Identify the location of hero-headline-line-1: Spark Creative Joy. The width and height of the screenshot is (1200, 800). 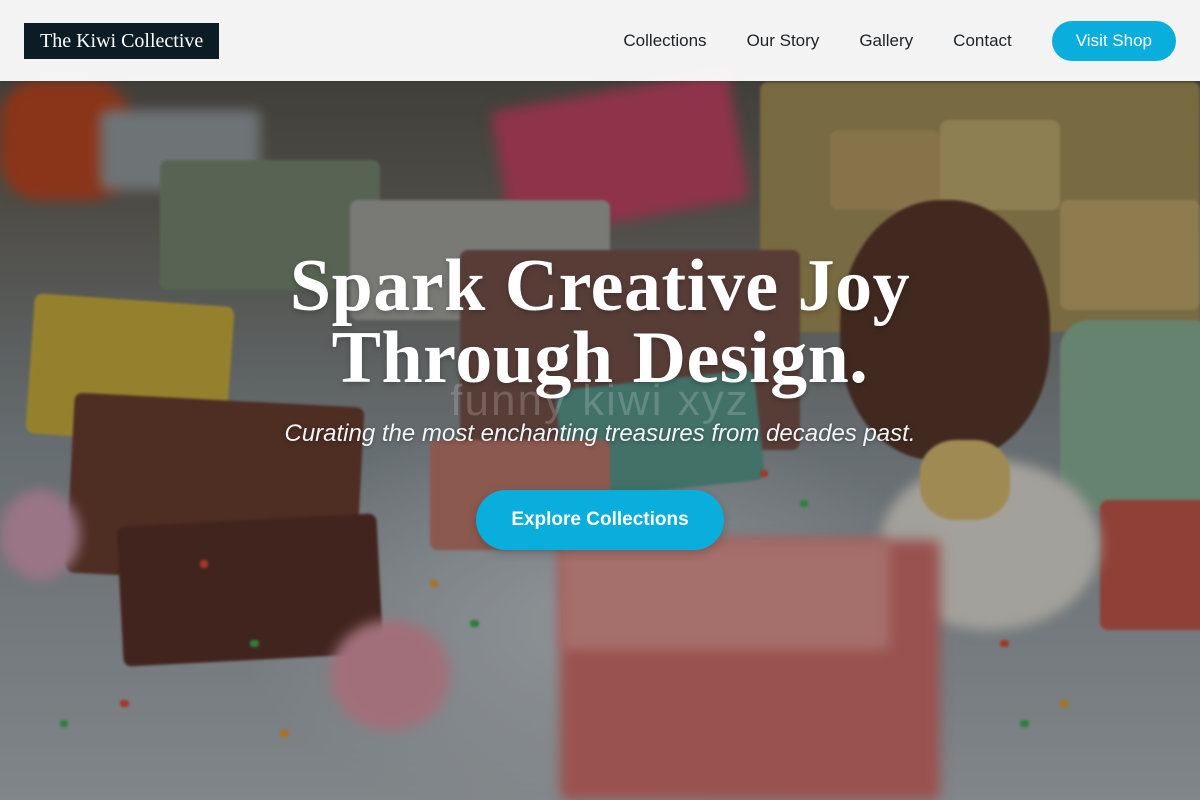
(600, 286).